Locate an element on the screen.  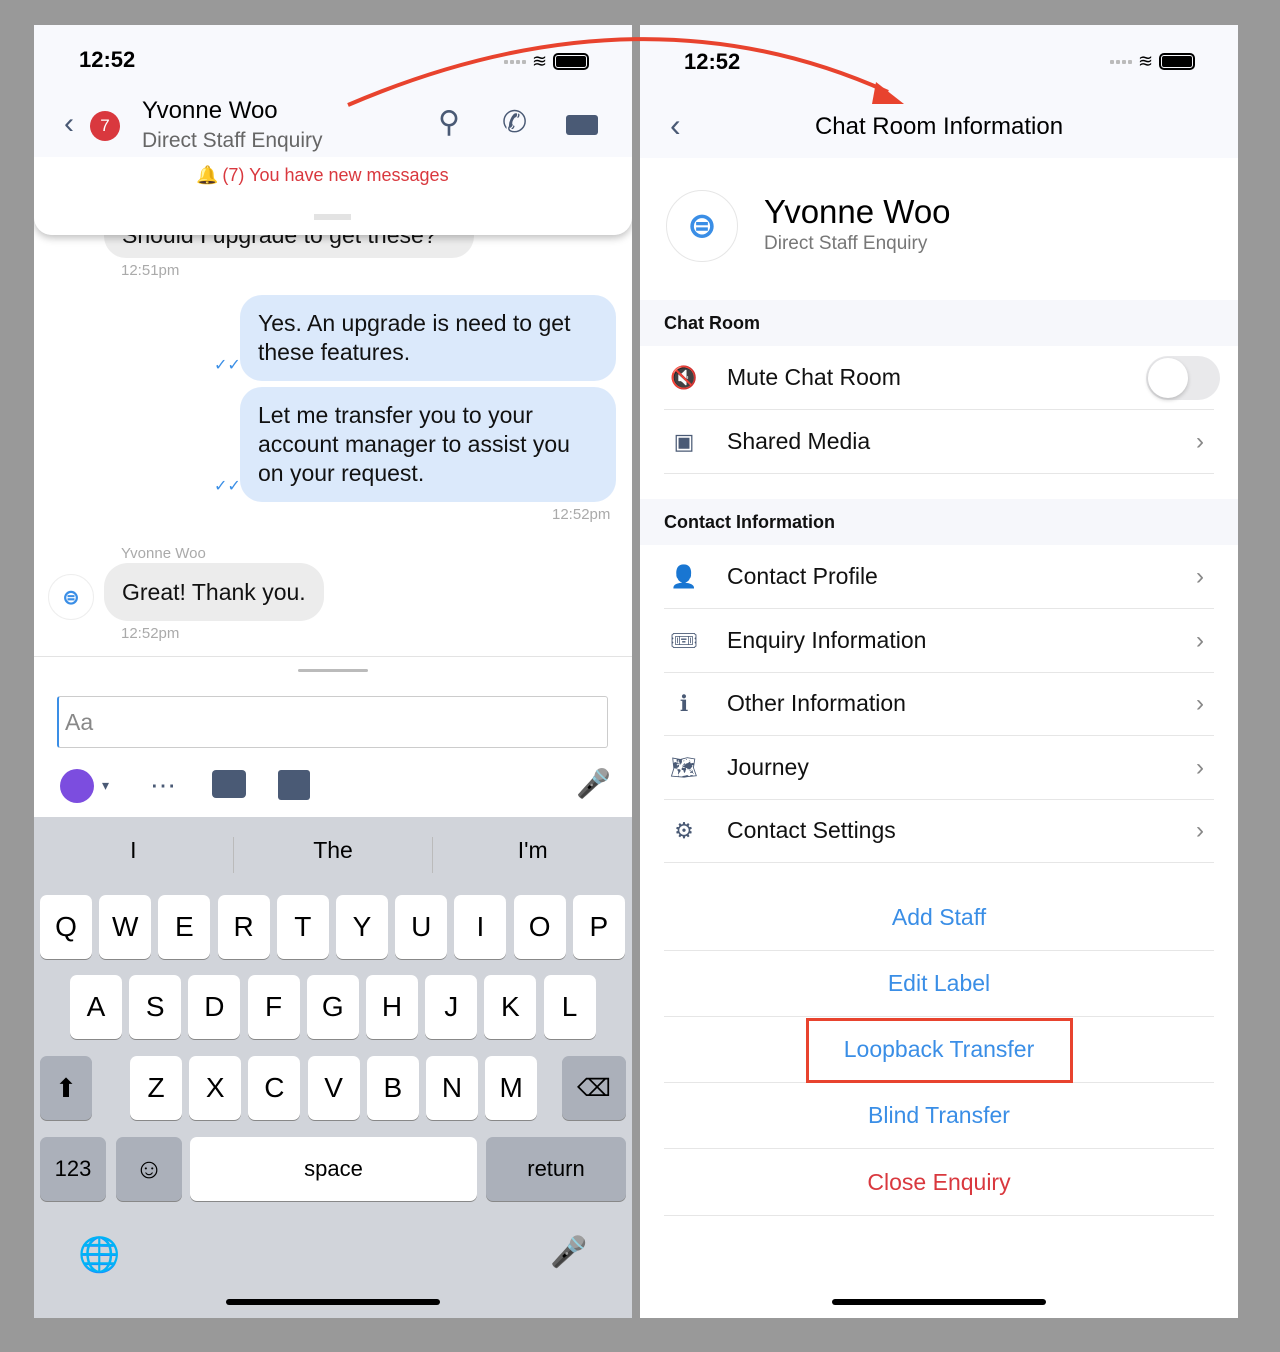
row-label: Enquiry Information is located at coordinates (827, 640).